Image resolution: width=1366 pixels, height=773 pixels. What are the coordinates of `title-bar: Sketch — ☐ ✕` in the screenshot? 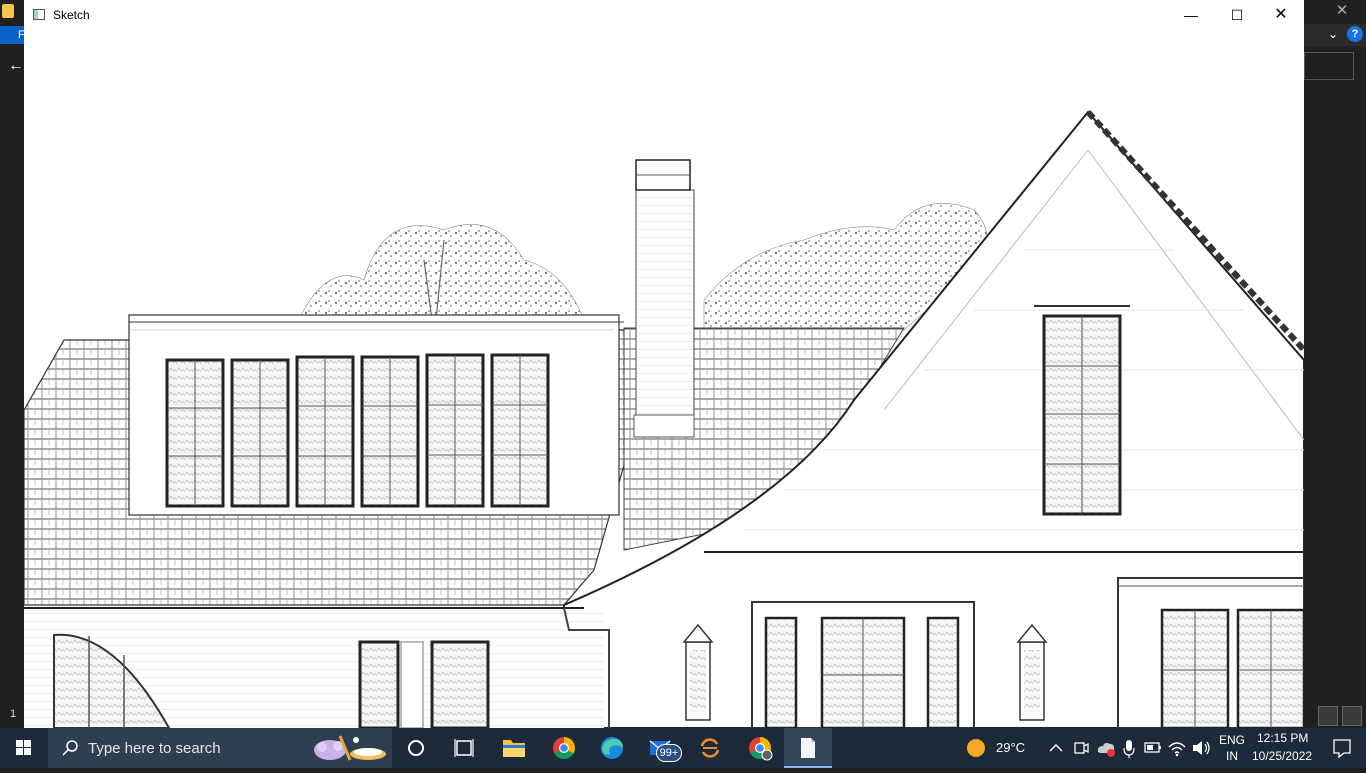 It's located at (664, 15).